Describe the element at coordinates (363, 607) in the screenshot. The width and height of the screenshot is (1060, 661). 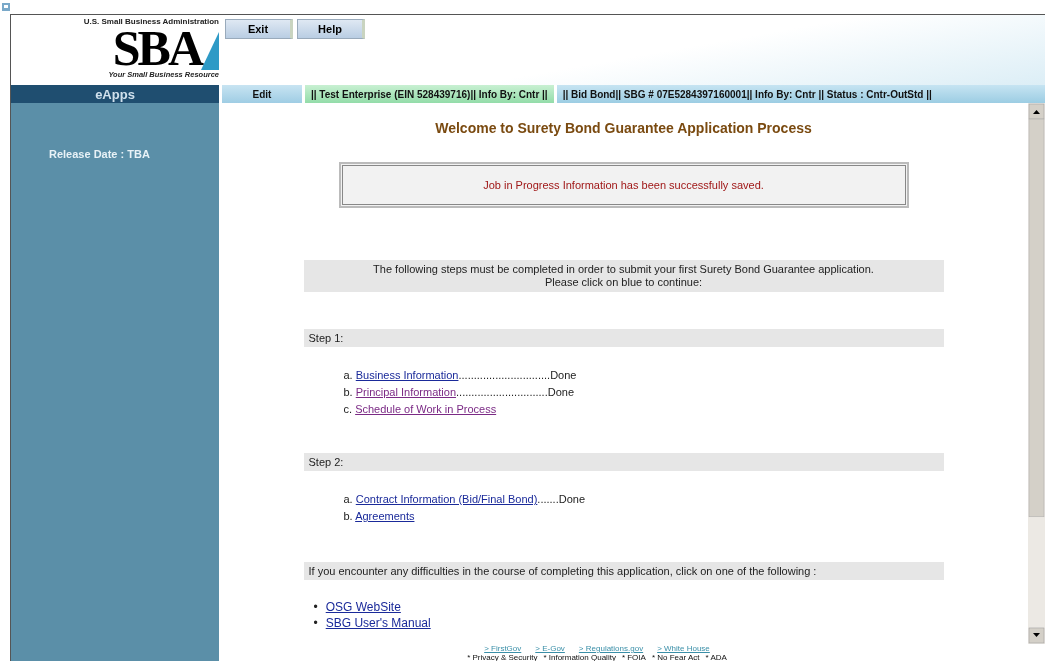
I see `help-link: OSG WebSite` at that location.